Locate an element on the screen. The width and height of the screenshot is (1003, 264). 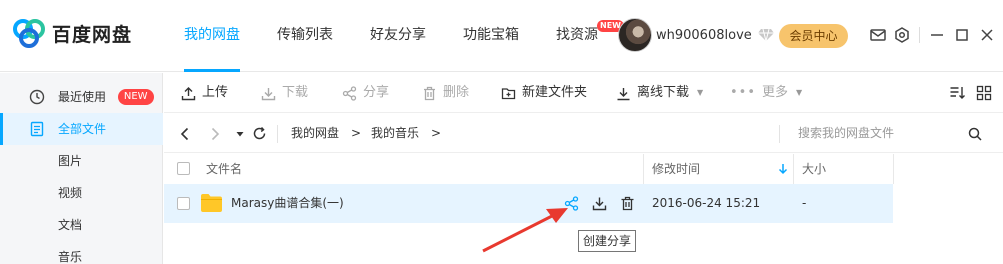
app-name: 百度网盘 is located at coordinates (92, 34).